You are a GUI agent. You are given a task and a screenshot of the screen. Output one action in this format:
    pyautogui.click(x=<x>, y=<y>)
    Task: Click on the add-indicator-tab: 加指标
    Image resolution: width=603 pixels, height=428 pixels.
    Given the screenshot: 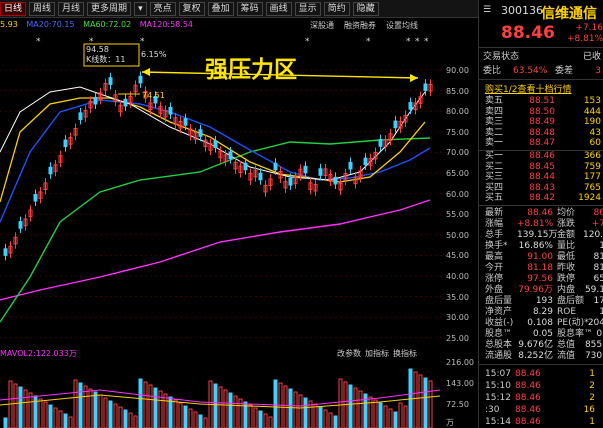 What is the action you would take?
    pyautogui.click(x=377, y=354)
    